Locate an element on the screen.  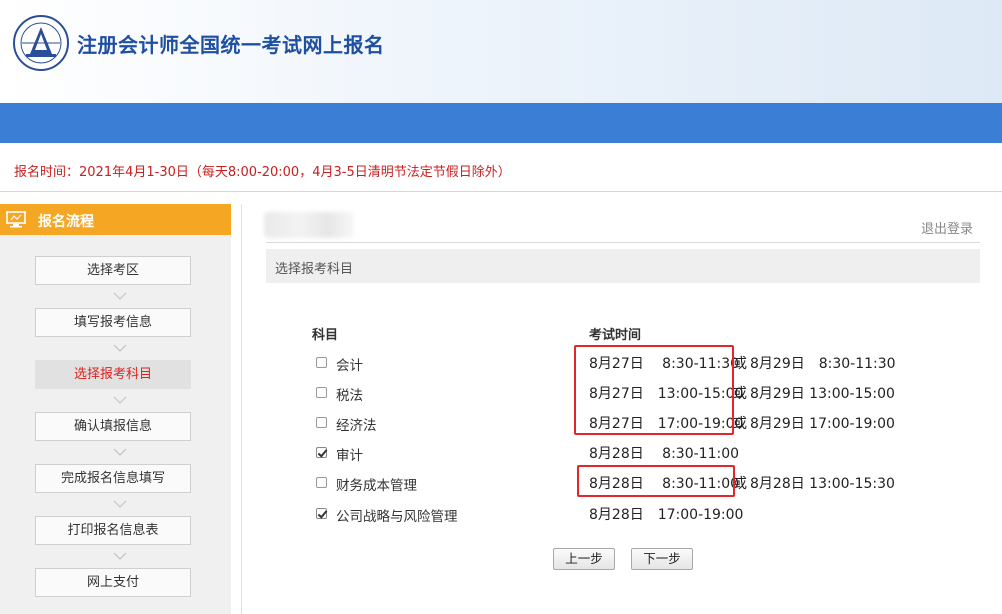
divider is located at coordinates (623, 242).